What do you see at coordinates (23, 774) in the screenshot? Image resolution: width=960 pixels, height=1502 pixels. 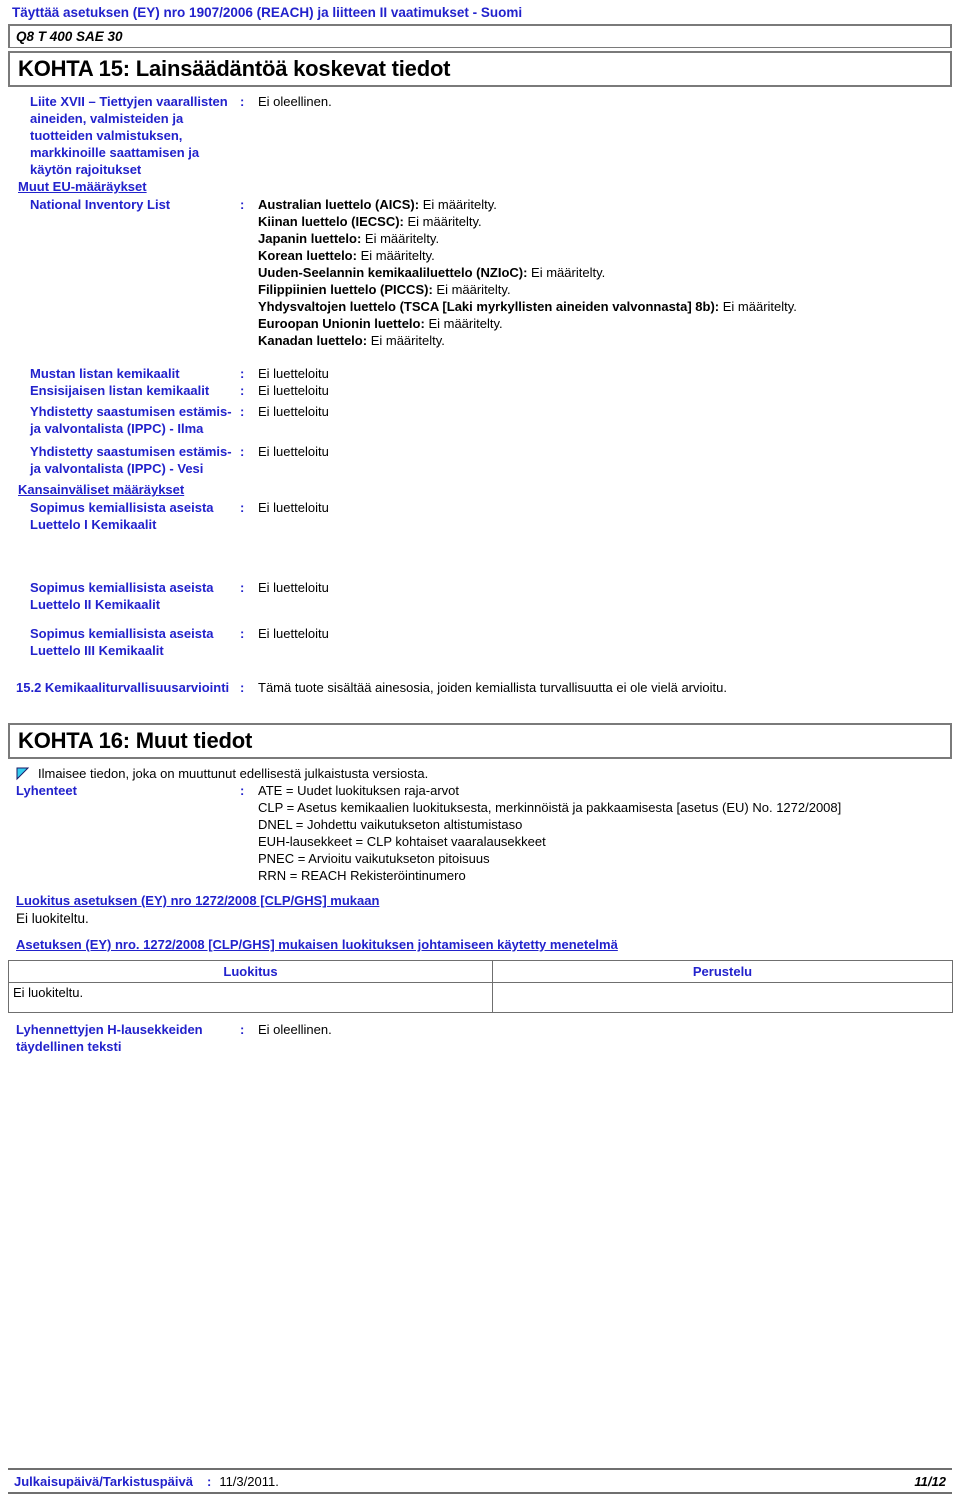 I see `flag-triangle-icon` at bounding box center [23, 774].